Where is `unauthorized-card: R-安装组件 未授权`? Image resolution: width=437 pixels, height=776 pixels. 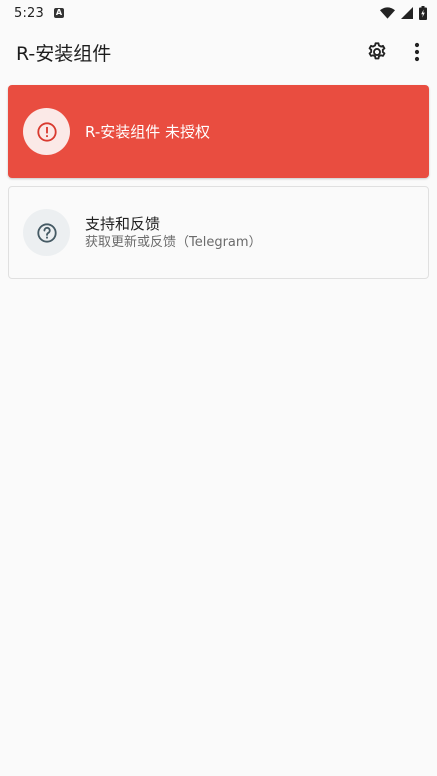
unauthorized-card: R-安装组件 未授权 is located at coordinates (218, 131).